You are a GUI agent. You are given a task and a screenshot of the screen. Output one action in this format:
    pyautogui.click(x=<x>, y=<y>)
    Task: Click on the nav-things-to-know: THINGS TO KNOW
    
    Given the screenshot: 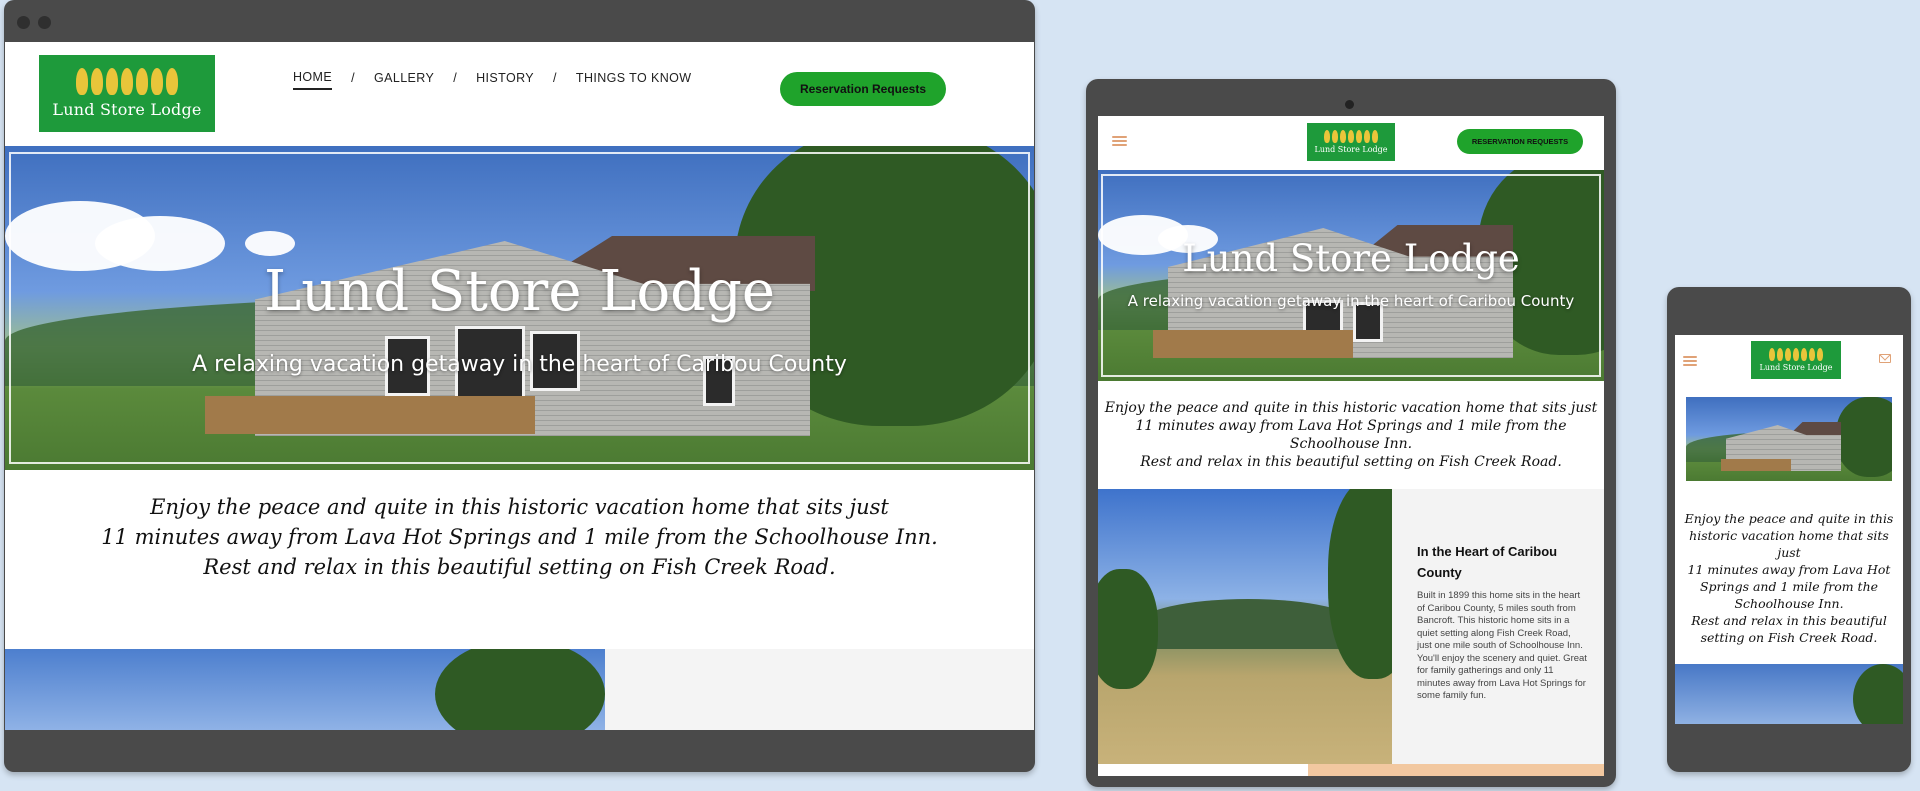 What is the action you would take?
    pyautogui.click(x=634, y=80)
    